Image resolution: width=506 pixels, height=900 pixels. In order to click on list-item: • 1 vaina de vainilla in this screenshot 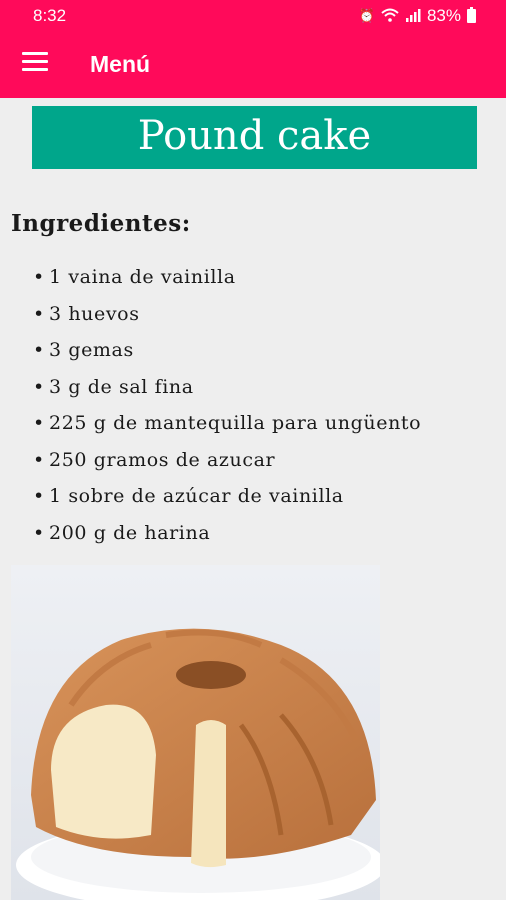, I will do `click(134, 277)`.